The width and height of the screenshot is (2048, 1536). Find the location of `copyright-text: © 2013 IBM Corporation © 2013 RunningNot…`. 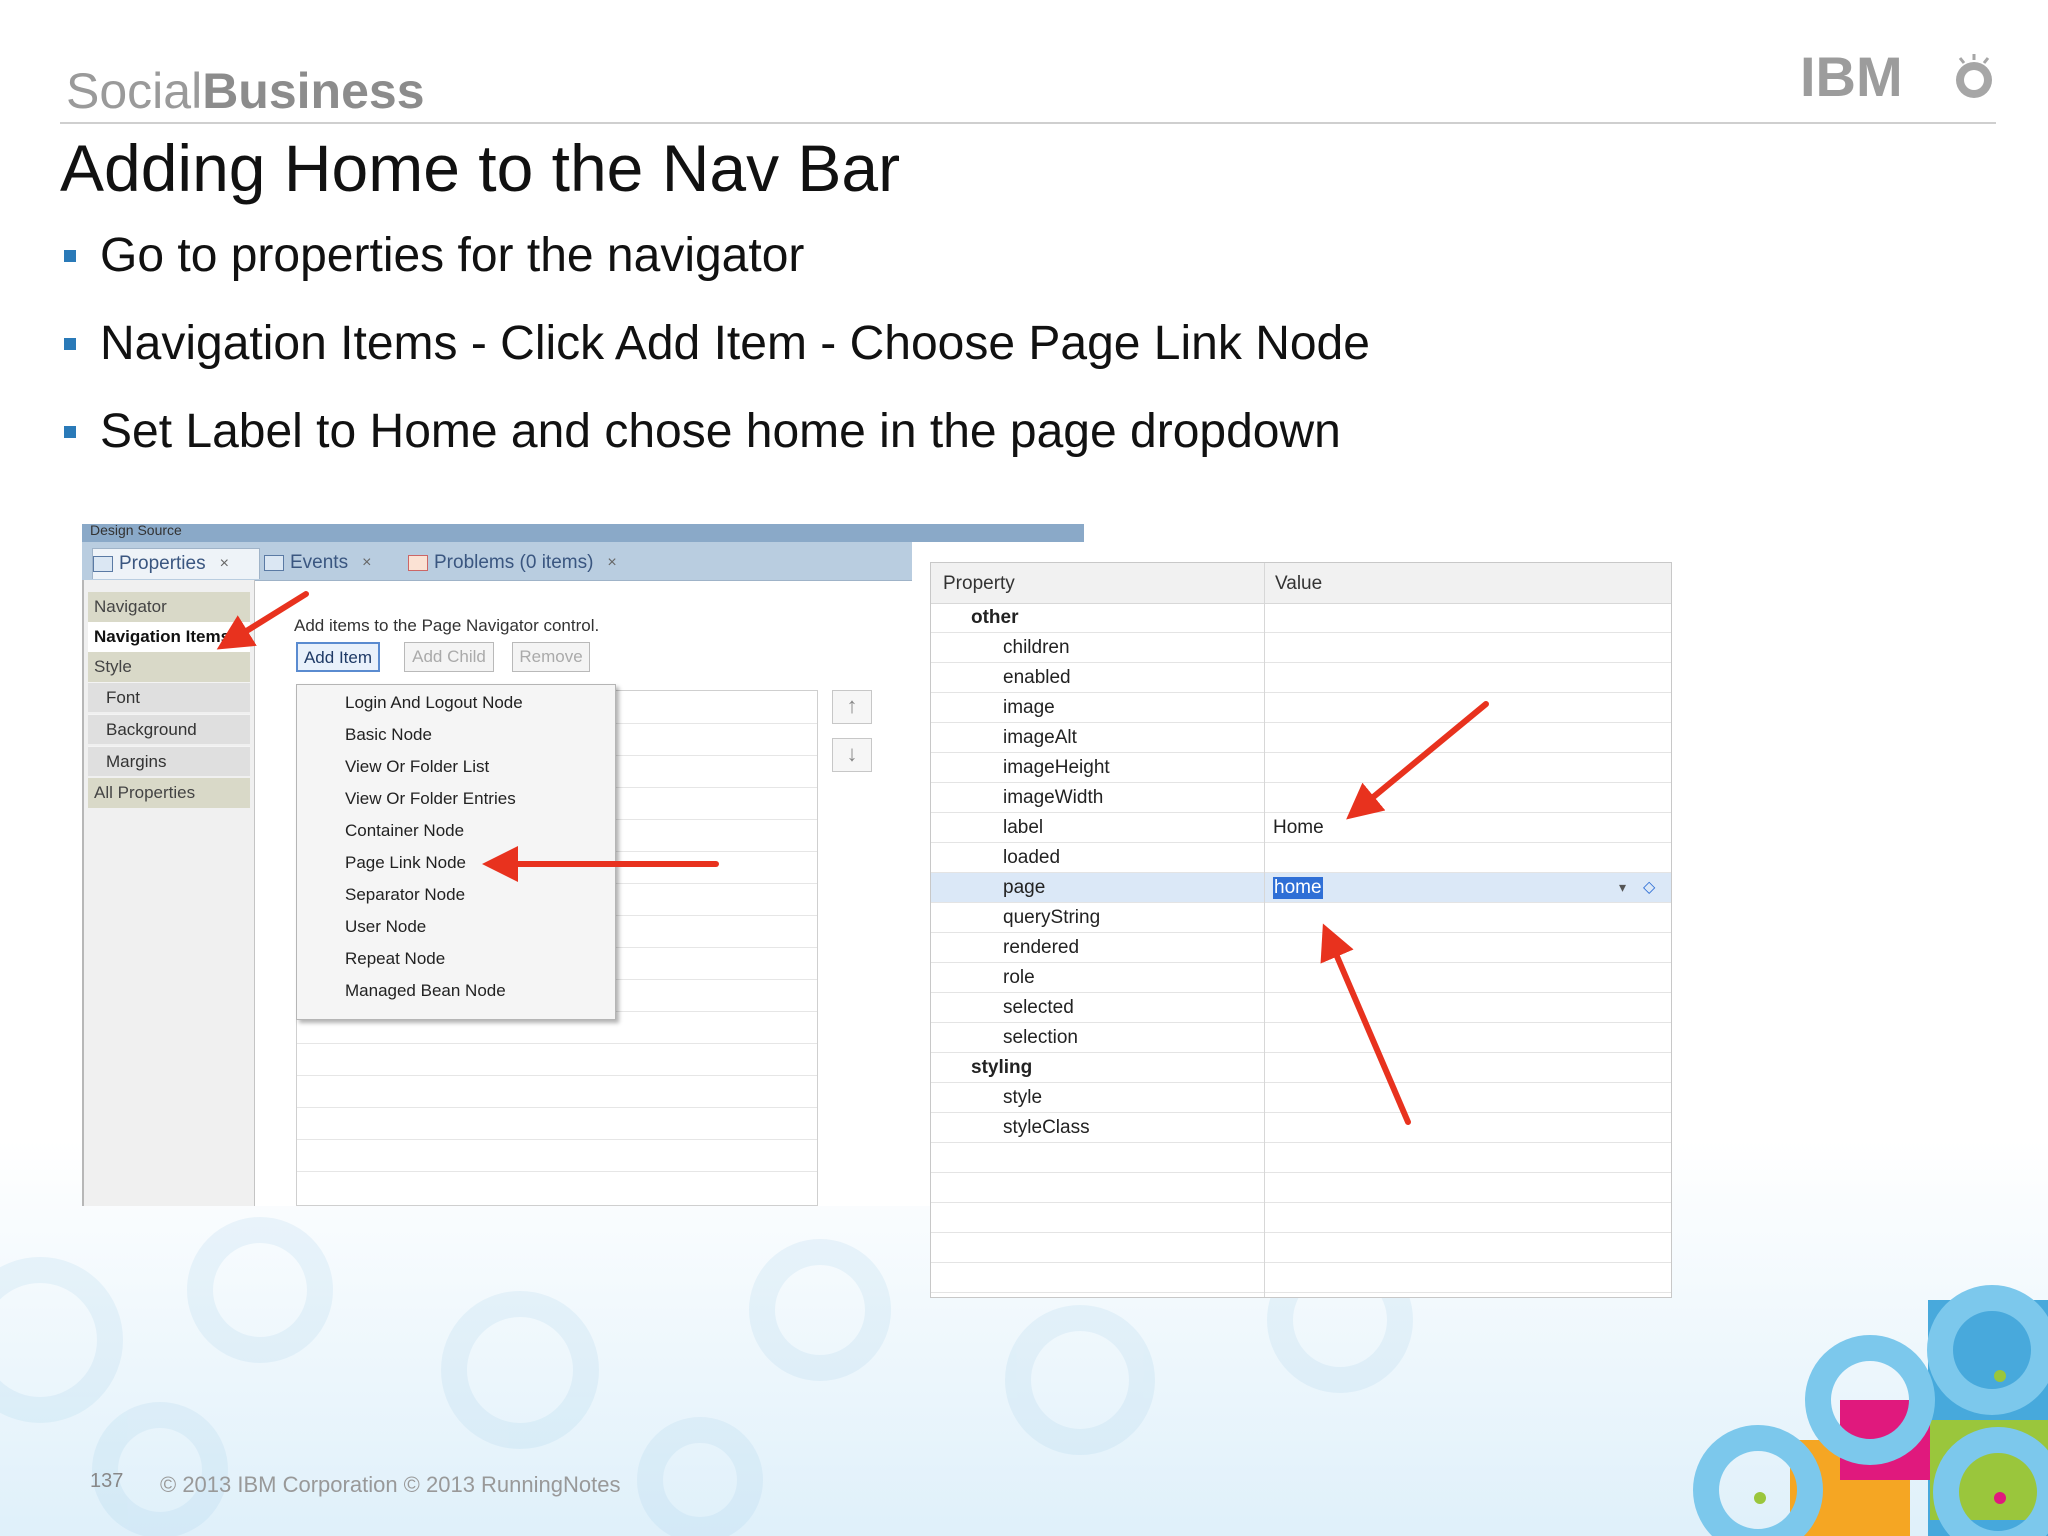

copyright-text: © 2013 IBM Corporation © 2013 RunningNot… is located at coordinates (390, 1484).